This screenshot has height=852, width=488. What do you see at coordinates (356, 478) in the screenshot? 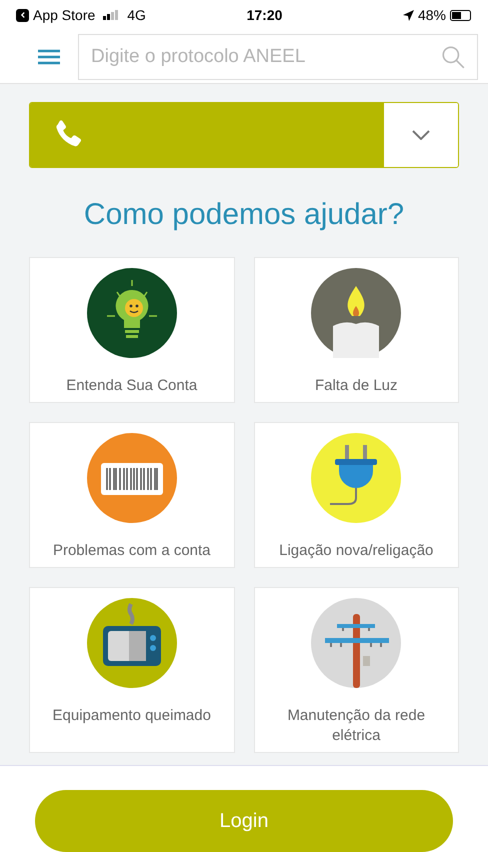
I see `plug-icon` at bounding box center [356, 478].